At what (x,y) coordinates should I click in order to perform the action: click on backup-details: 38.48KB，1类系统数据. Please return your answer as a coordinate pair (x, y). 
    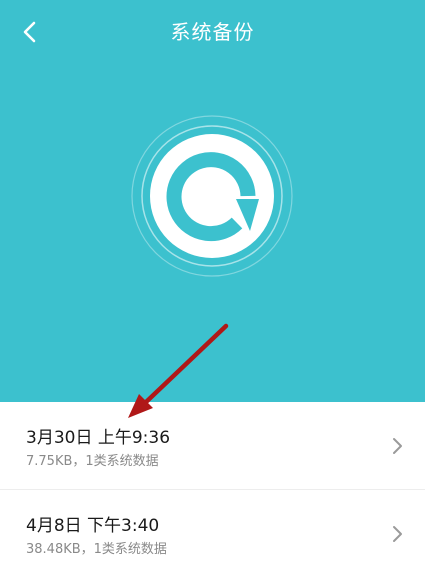
    Looking at the image, I should click on (96, 549).